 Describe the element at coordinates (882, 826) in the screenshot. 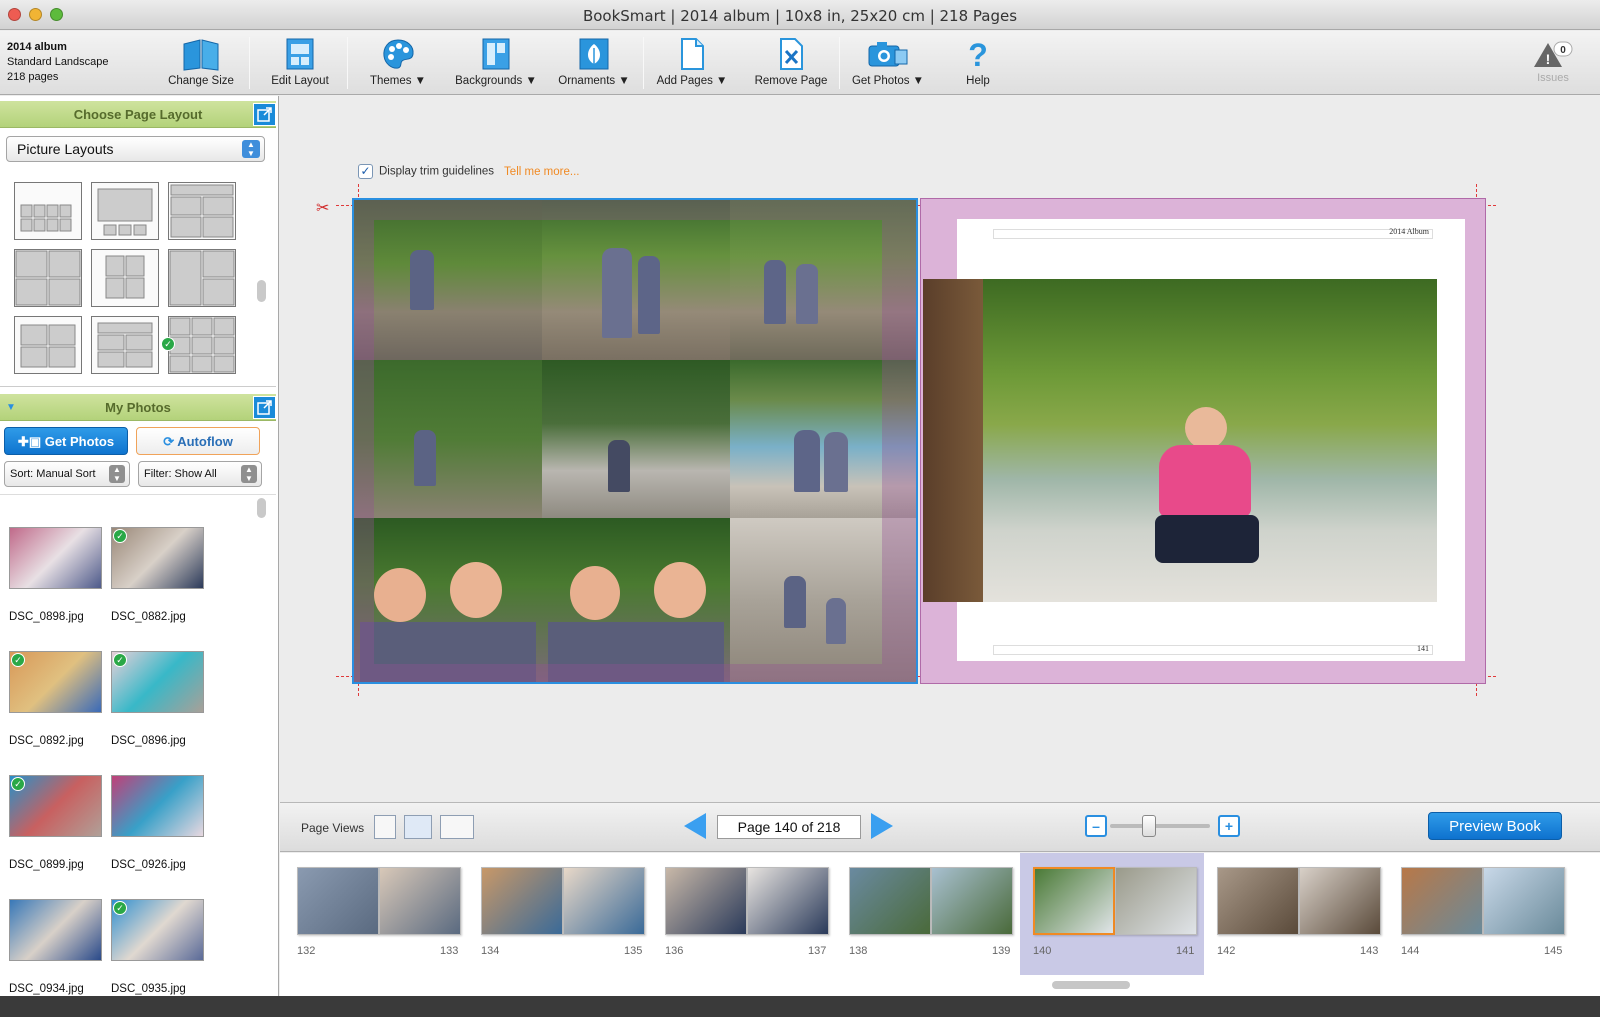

I see `next-page-button` at that location.